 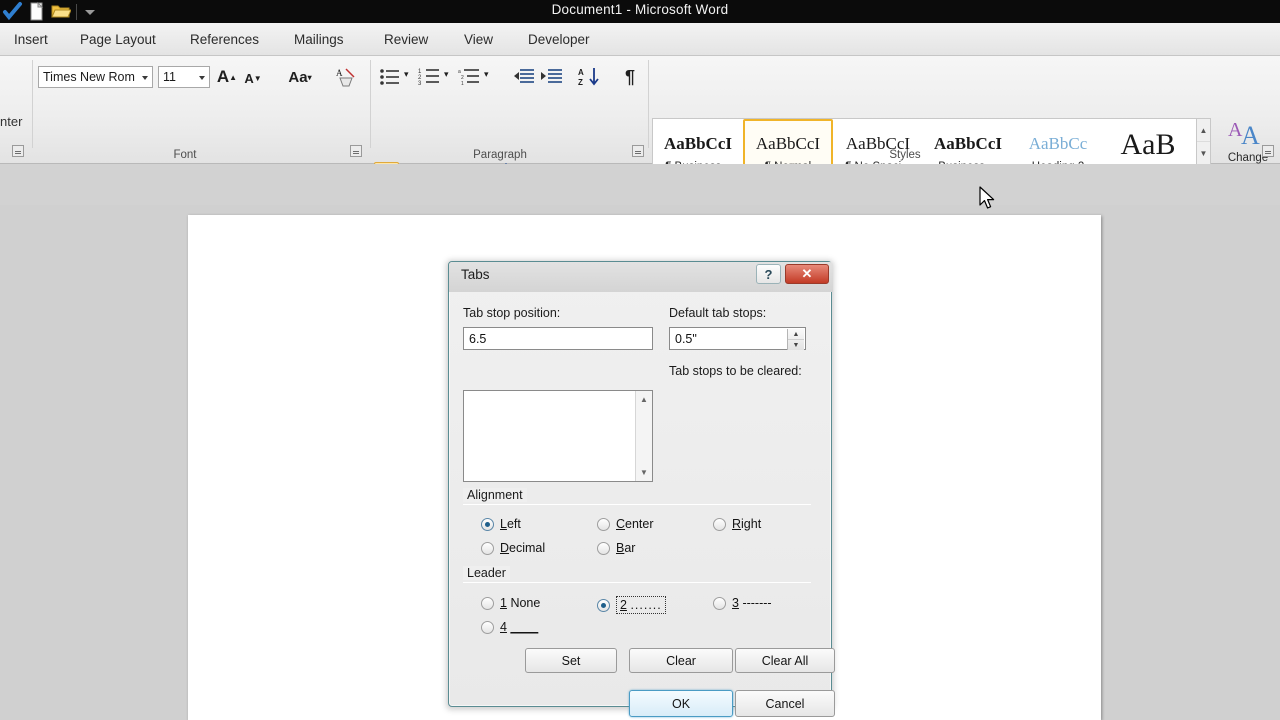 I want to click on styles-scroll-down-icon: ▼, so click(x=1203, y=154).